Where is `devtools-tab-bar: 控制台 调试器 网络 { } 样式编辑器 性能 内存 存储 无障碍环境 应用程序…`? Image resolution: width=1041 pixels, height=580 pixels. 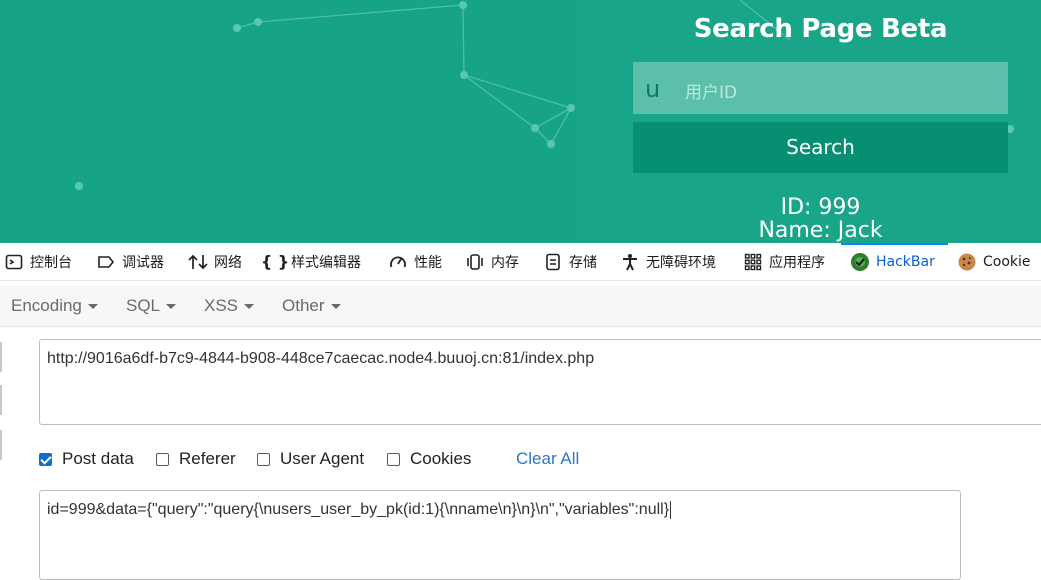 devtools-tab-bar: 控制台 调试器 网络 { } 样式编辑器 性能 内存 存储 无障碍环境 应用程序… is located at coordinates (520, 262).